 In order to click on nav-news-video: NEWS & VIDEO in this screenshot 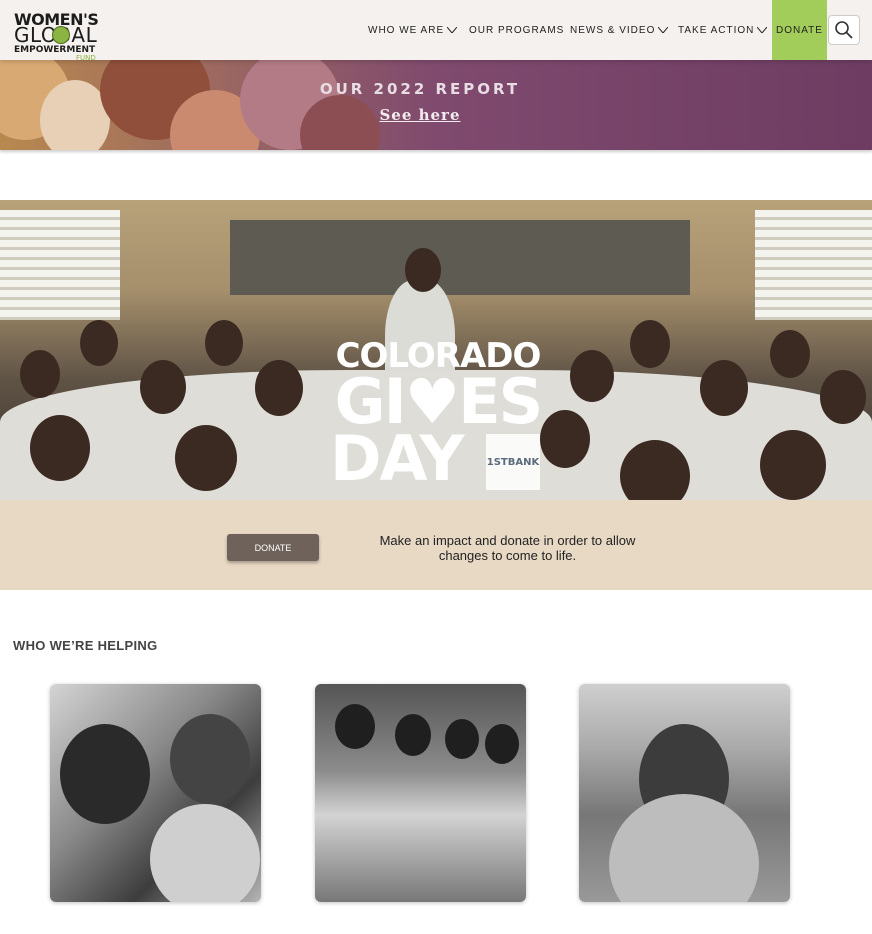, I will do `click(619, 30)`.